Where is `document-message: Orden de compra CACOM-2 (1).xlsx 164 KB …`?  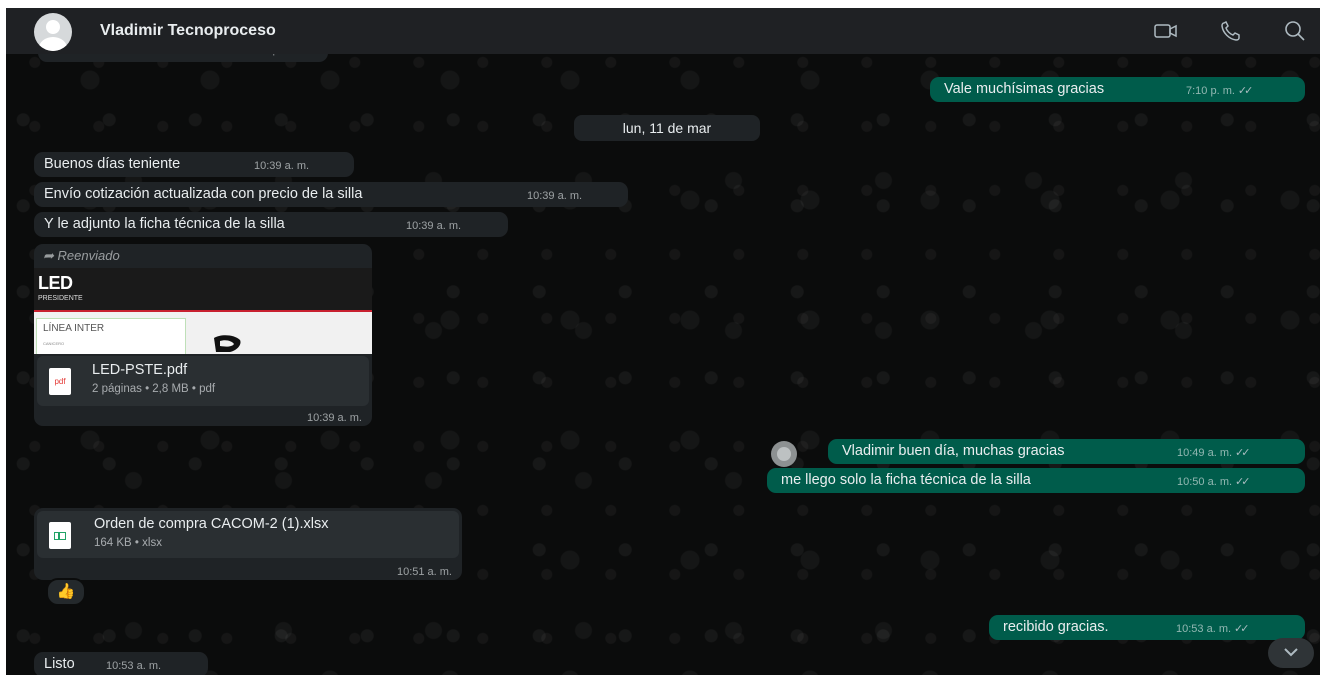
document-message: Orden de compra CACOM-2 (1).xlsx 164 KB … is located at coordinates (248, 544).